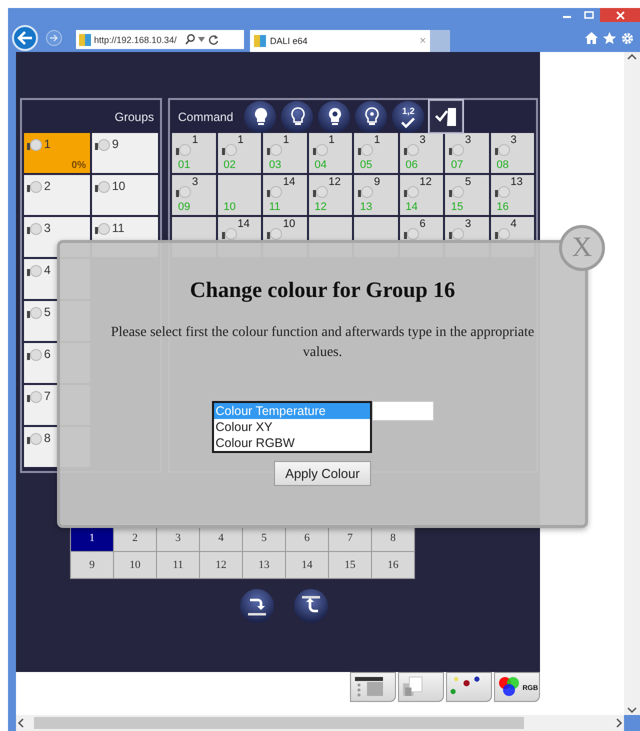 The width and height of the screenshot is (640, 731). I want to click on device-cell: 3 09, so click(194, 195).